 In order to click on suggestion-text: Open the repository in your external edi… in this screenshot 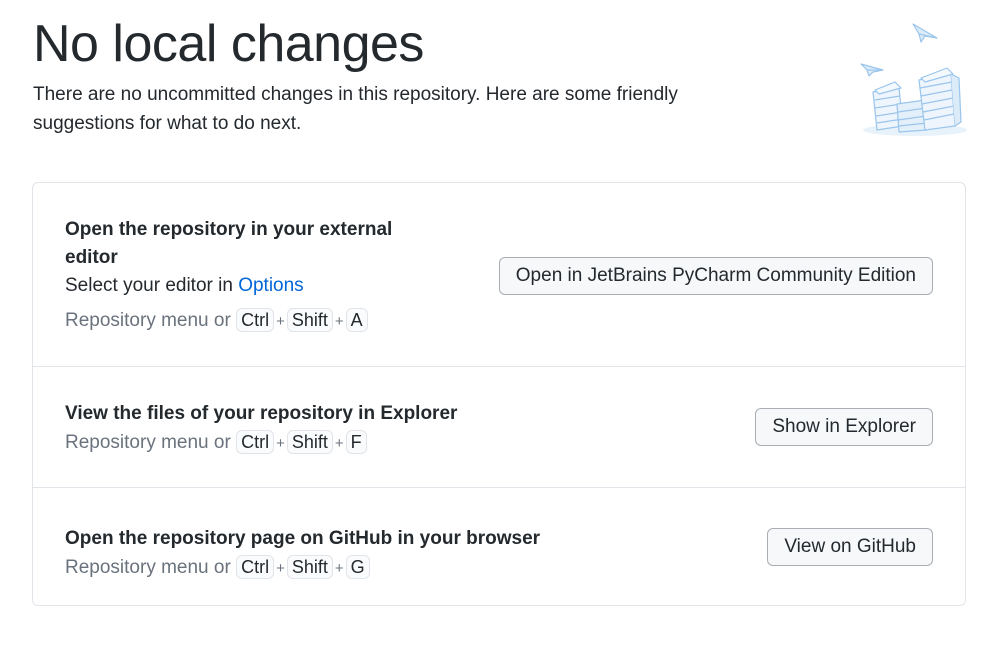, I will do `click(255, 276)`.